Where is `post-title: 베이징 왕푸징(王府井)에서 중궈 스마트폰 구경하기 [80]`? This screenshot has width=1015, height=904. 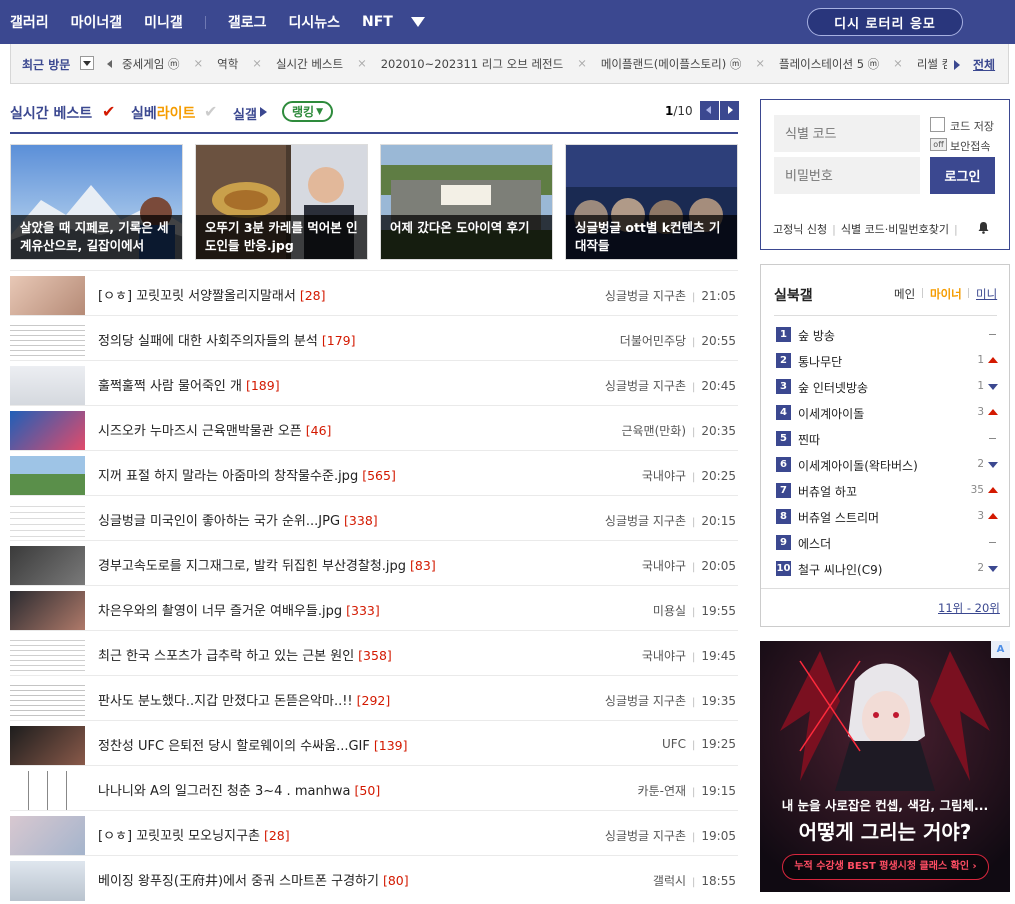 post-title: 베이징 왕푸징(王府井)에서 중궈 스마트폰 구경하기 [80] is located at coordinates (253, 879).